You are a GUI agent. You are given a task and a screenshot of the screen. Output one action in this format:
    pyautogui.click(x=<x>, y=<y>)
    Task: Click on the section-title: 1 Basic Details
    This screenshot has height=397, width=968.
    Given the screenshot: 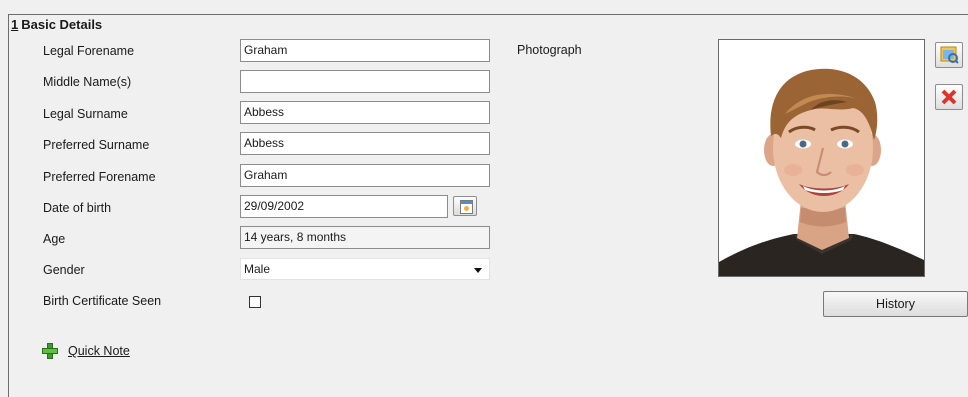 What is the action you would take?
    pyautogui.click(x=56, y=24)
    